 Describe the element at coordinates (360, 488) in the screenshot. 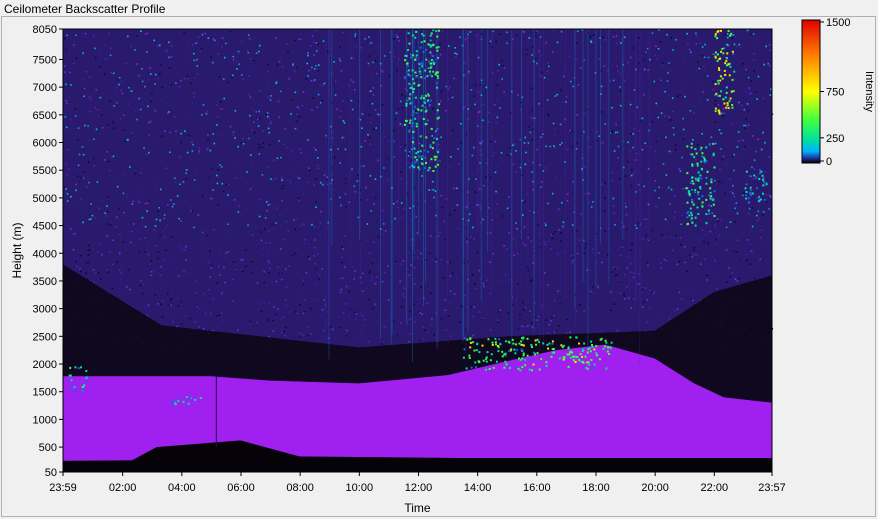

I see `x-tick-label: 10:00` at that location.